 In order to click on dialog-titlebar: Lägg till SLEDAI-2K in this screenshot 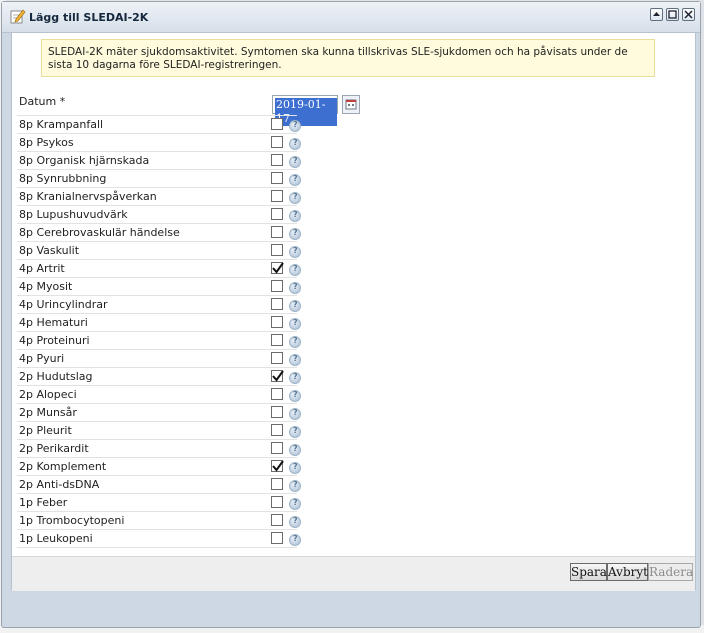, I will do `click(351, 17)`.